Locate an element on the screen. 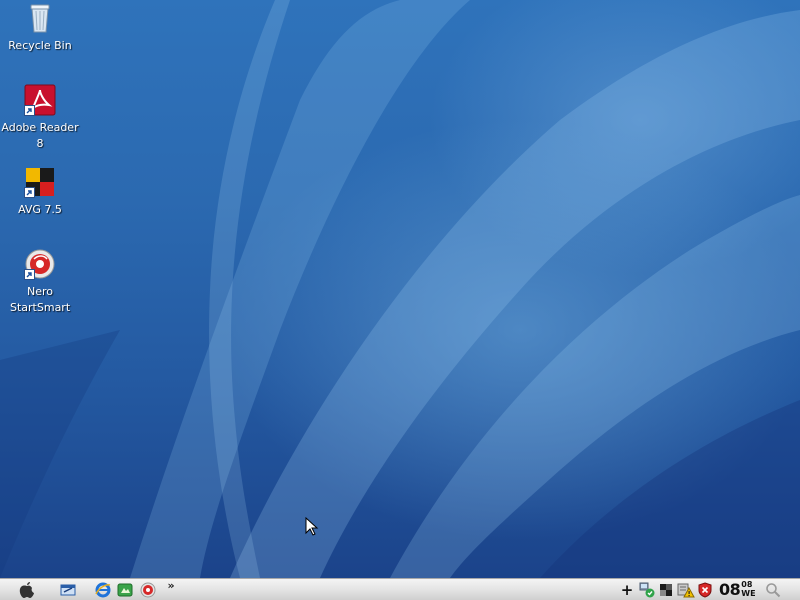  shield-icon is located at coordinates (705, 590).